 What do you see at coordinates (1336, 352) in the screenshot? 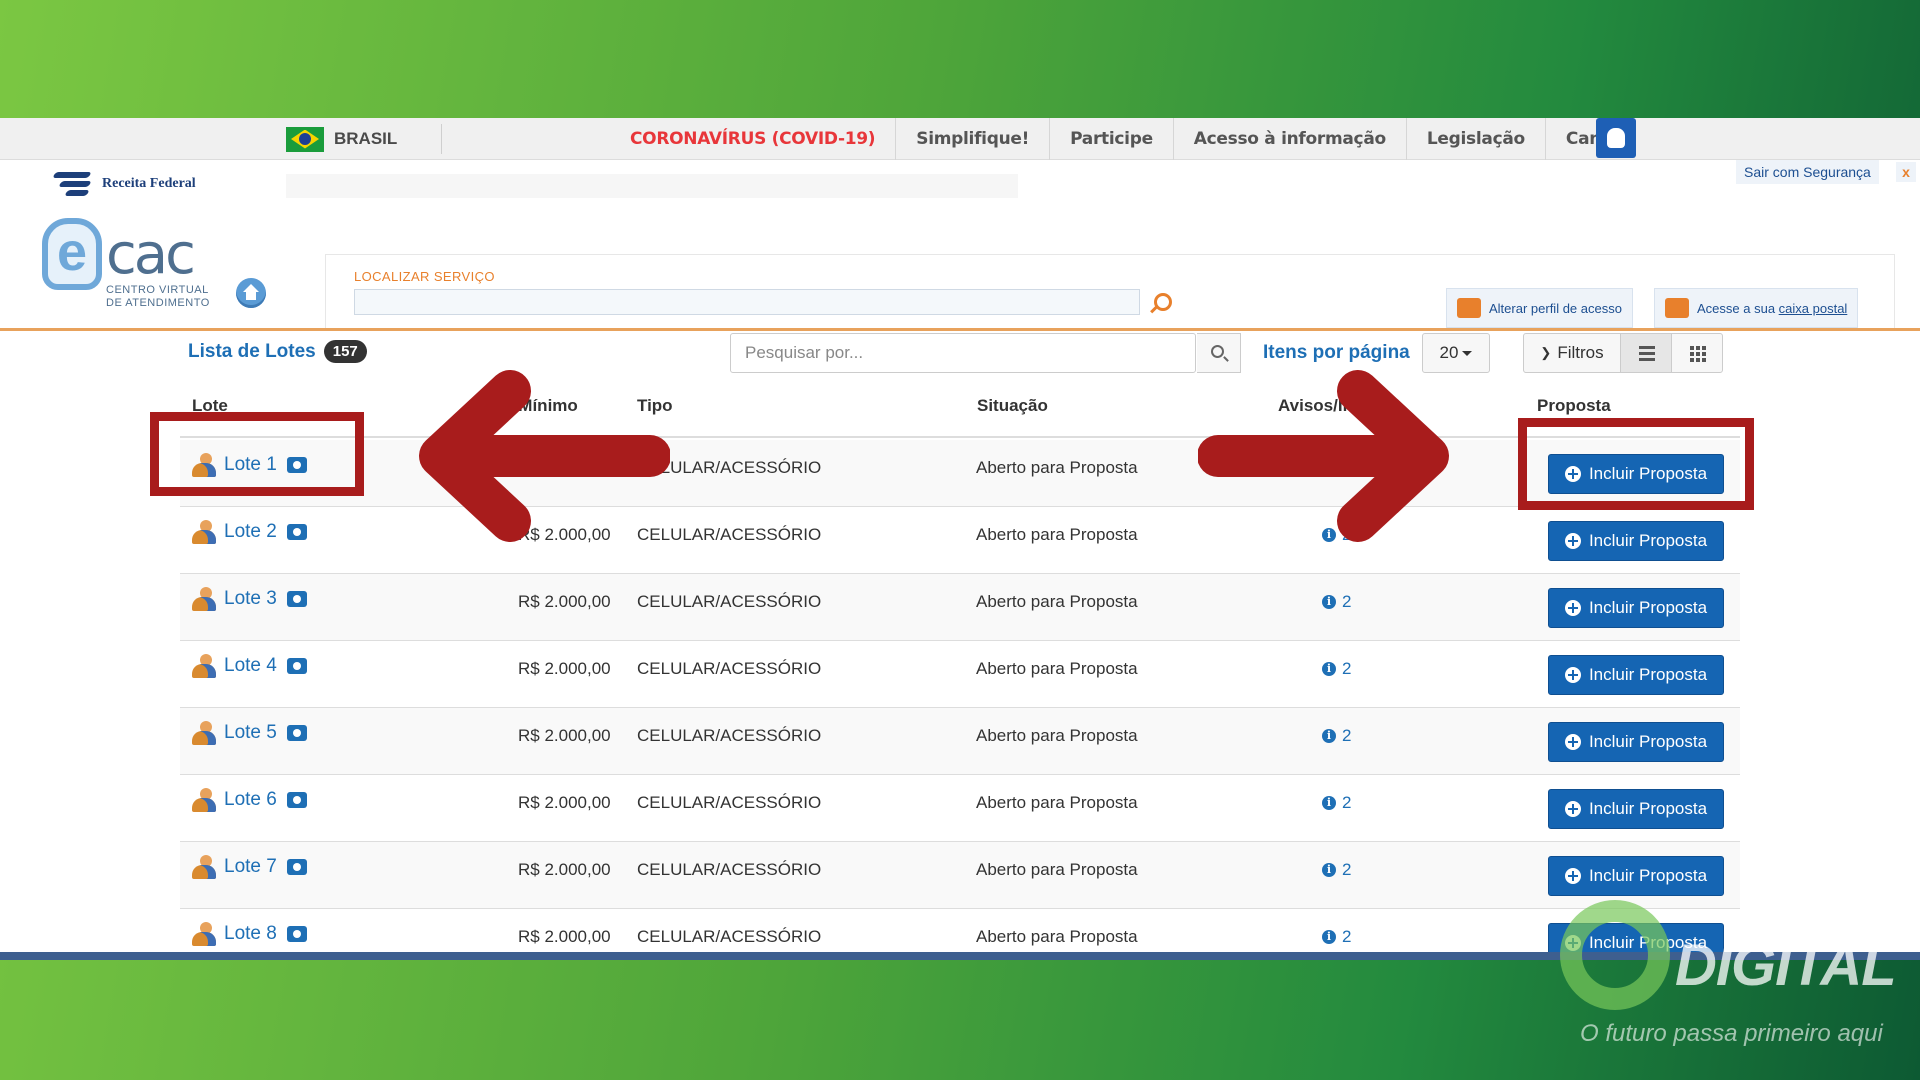
I see `items-per-page-label: Itens por página` at bounding box center [1336, 352].